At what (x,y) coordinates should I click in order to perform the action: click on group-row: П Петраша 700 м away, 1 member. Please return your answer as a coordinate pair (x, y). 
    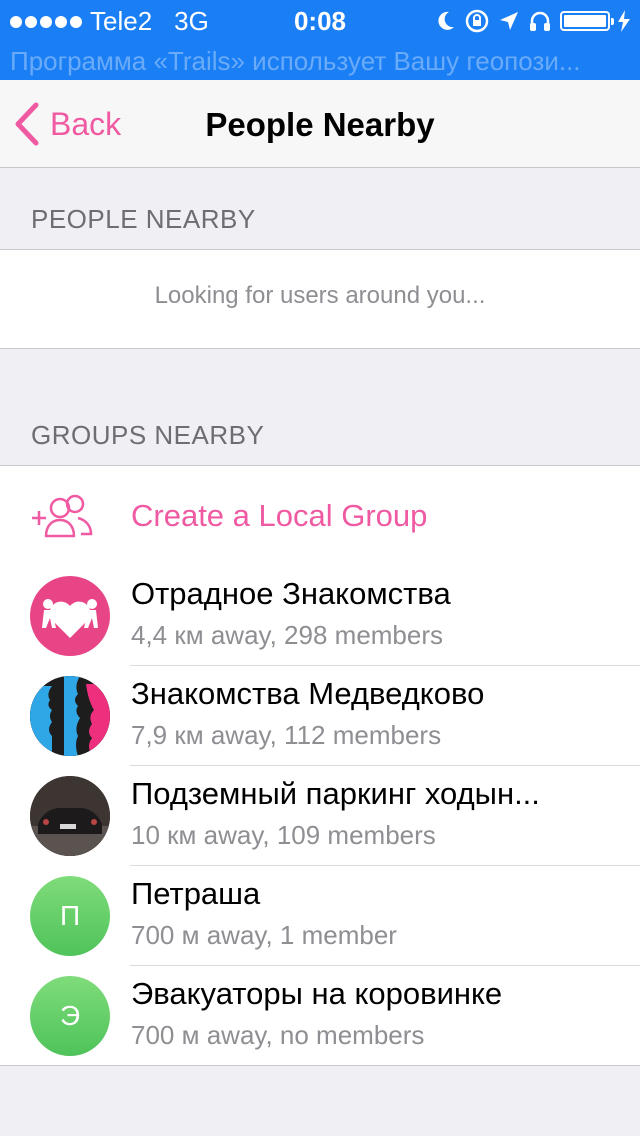
    Looking at the image, I should click on (320, 916).